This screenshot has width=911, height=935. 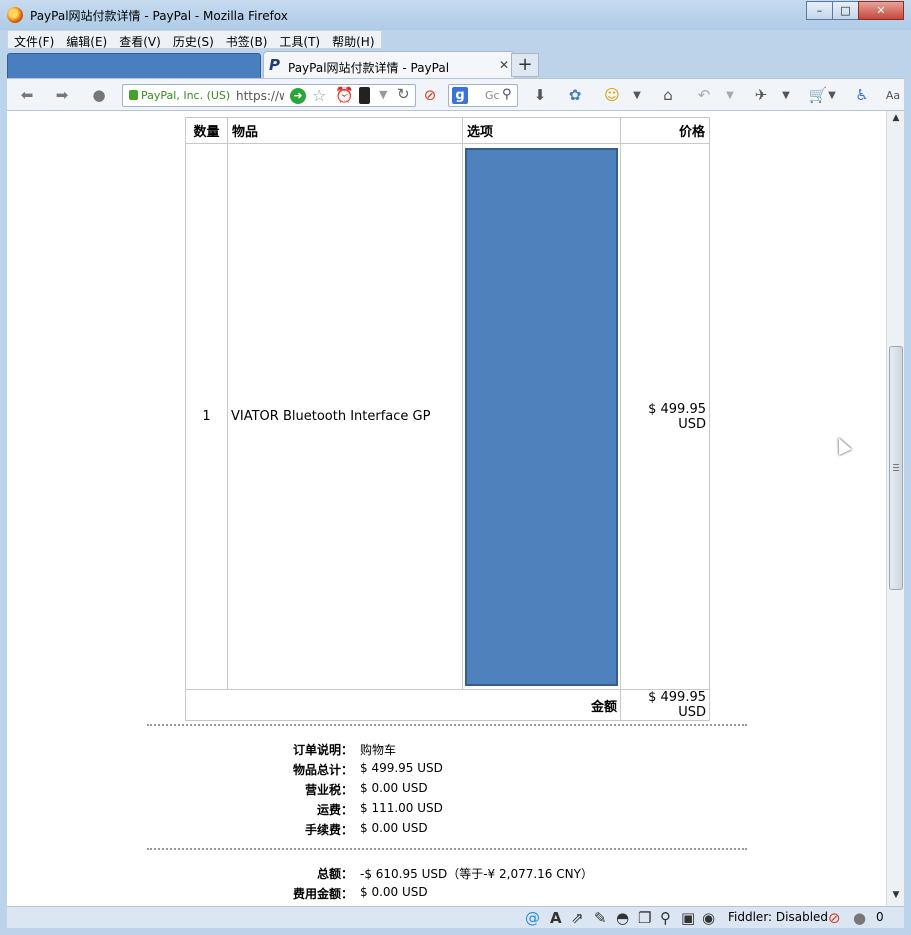 What do you see at coordinates (507, 94) in the screenshot?
I see `search-icon: ⚲` at bounding box center [507, 94].